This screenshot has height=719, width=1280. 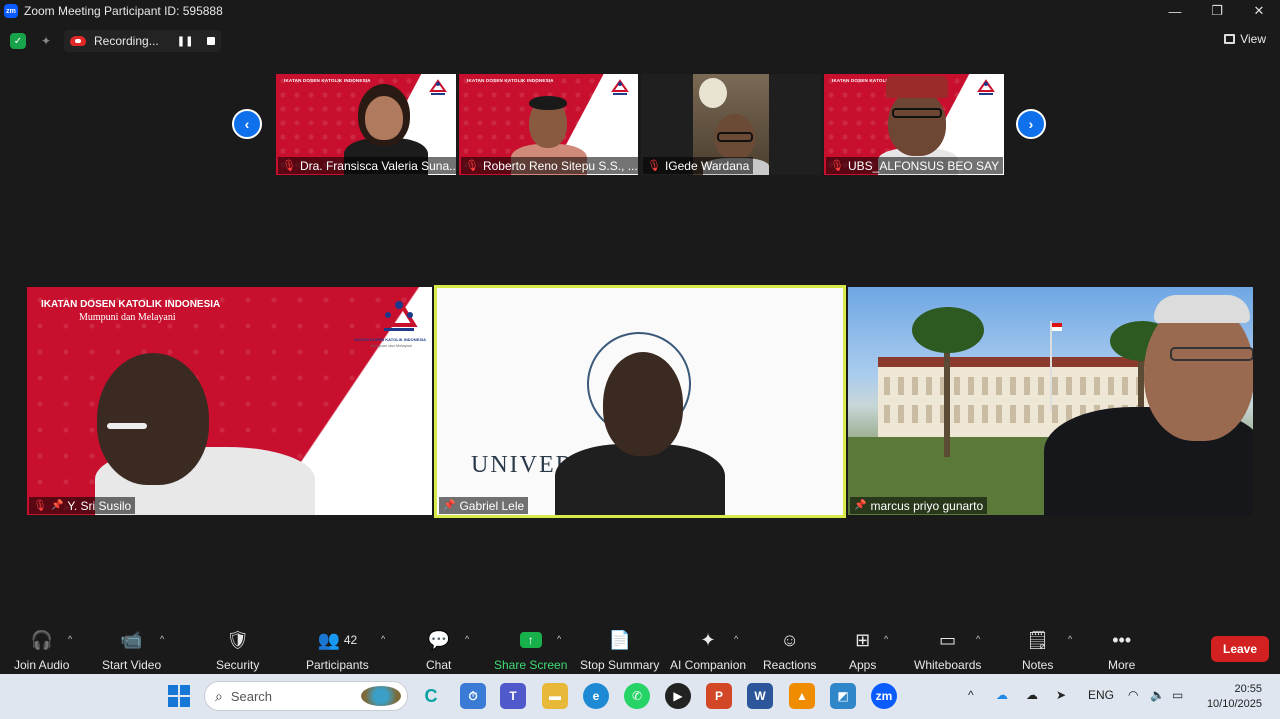 I want to click on reactions-button: ☺ Reactions, so click(x=790, y=650).